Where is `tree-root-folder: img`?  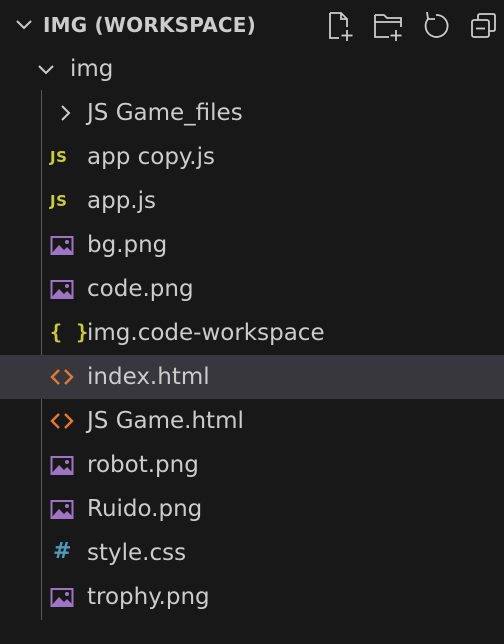
tree-root-folder: img is located at coordinates (252, 69).